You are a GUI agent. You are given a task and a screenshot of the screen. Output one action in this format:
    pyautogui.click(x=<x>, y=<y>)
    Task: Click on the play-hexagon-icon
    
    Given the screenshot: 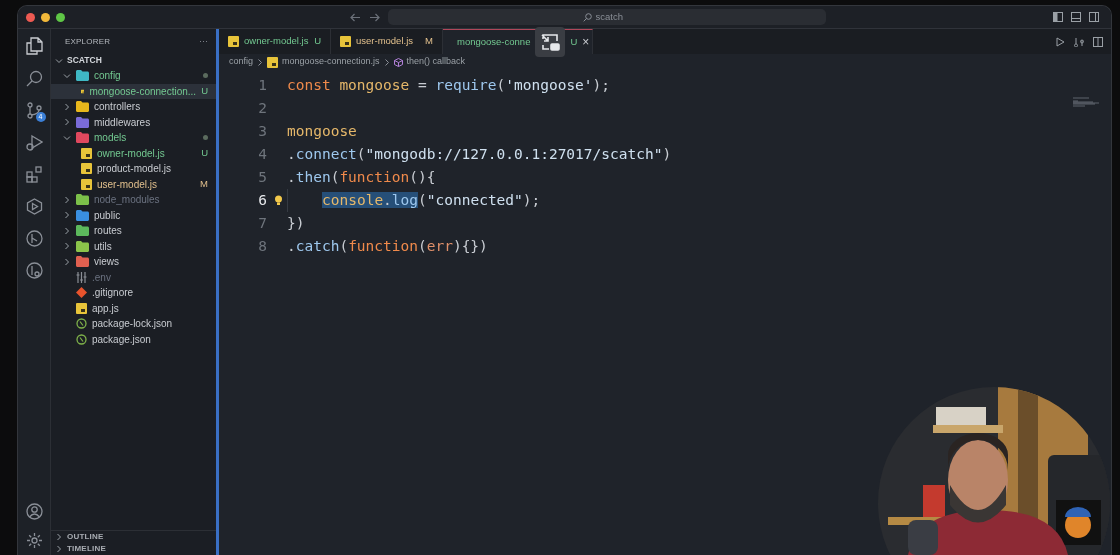 What is the action you would take?
    pyautogui.click(x=34, y=206)
    